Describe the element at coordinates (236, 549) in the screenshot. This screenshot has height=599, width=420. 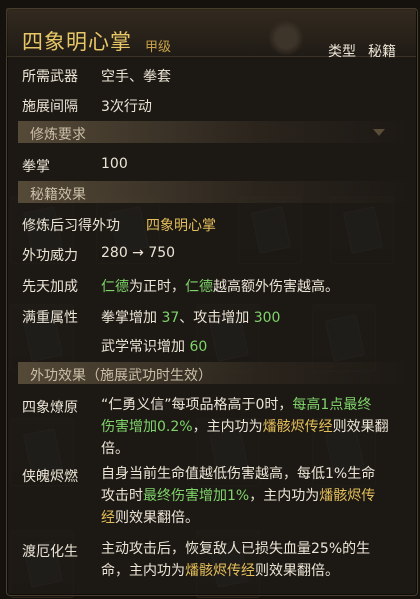
I see `duer-line-1: 主动攻击后，恢复敌人已损失血量25%的生` at that location.